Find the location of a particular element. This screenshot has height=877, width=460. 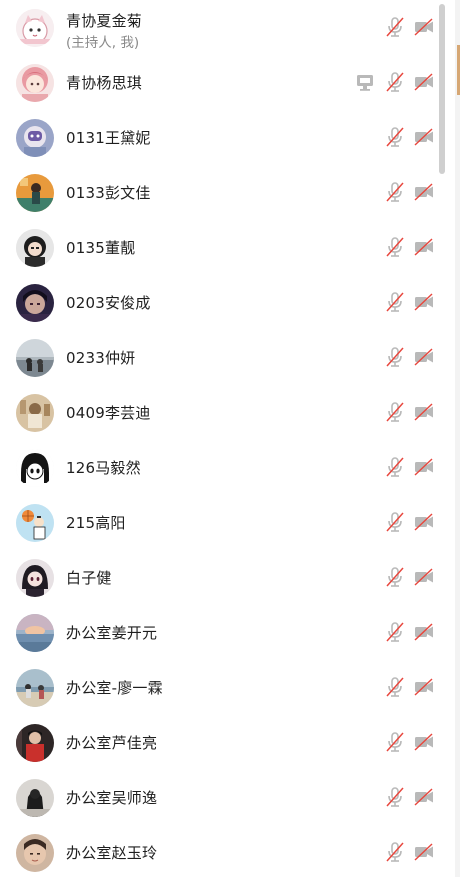

participant-name: 办公室-廖一霖 is located at coordinates (114, 688).